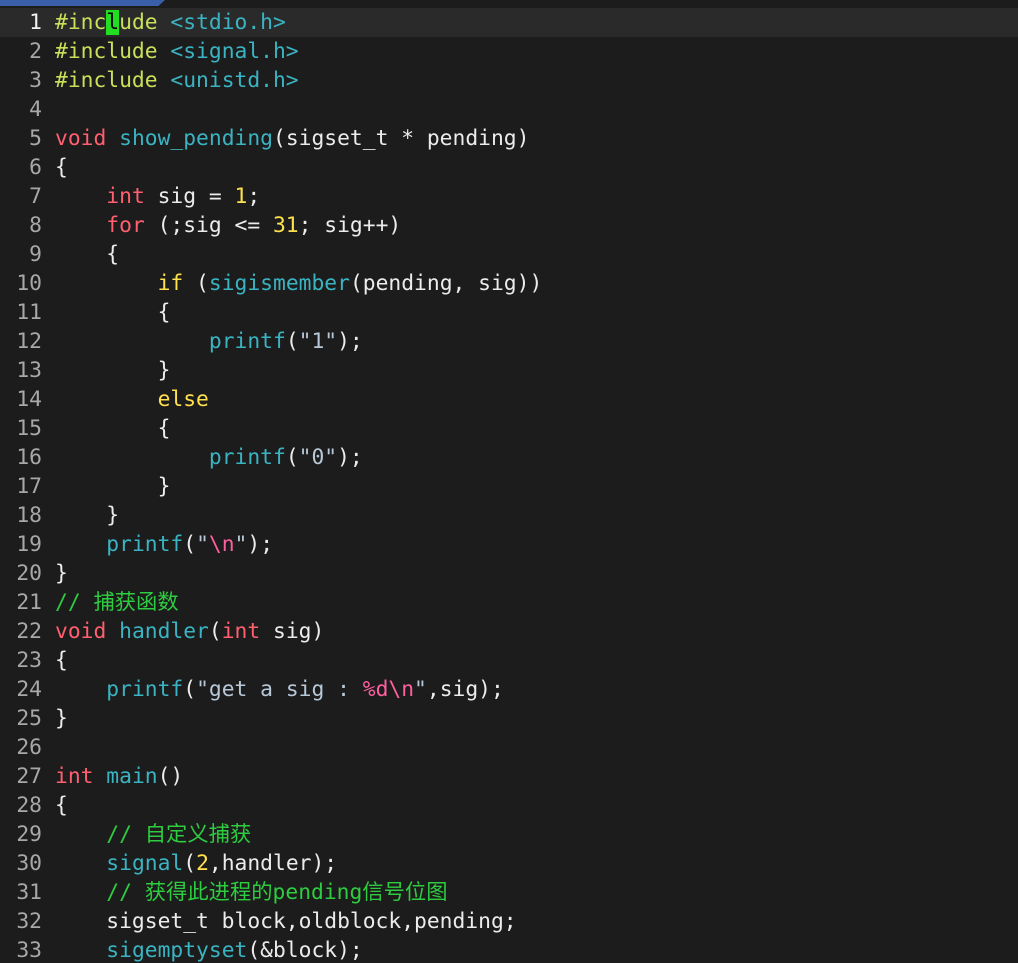  Describe the element at coordinates (509, 689) in the screenshot. I see `code-line: 24 printf("get a sig : %d\n",sig);` at that location.